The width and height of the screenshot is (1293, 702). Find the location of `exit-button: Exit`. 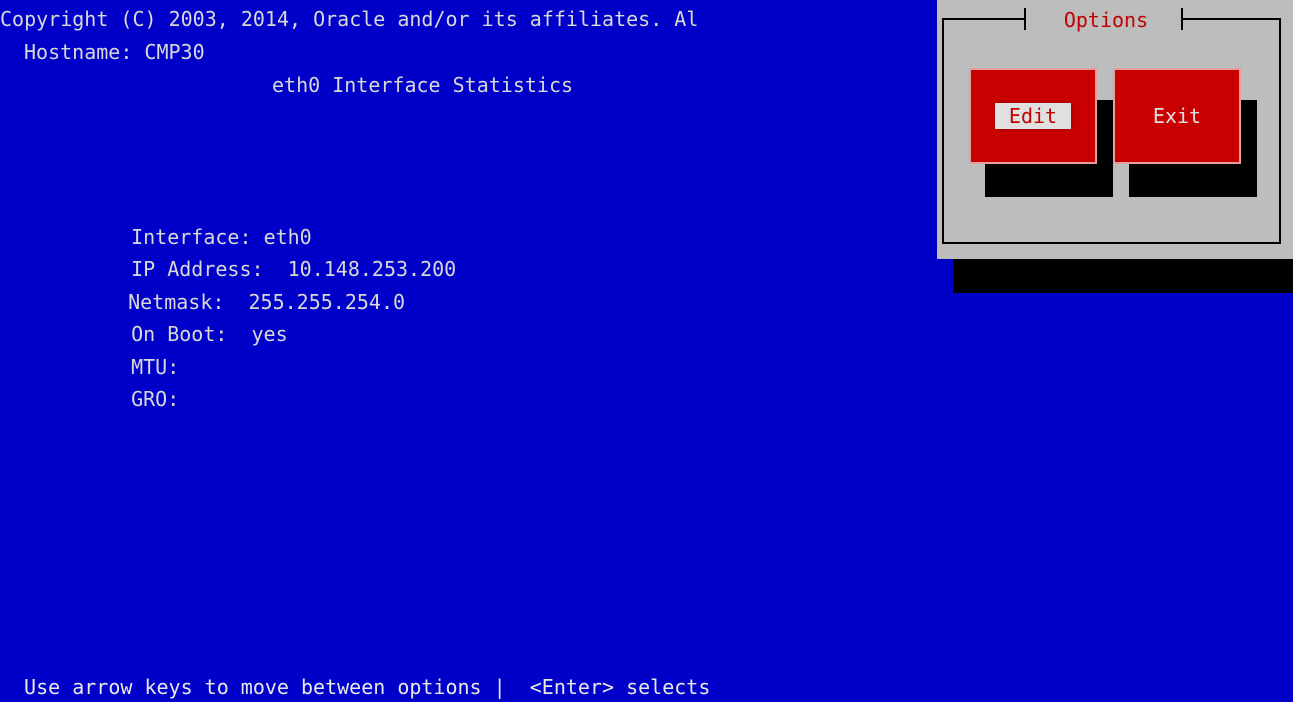

exit-button: Exit is located at coordinates (1177, 116).